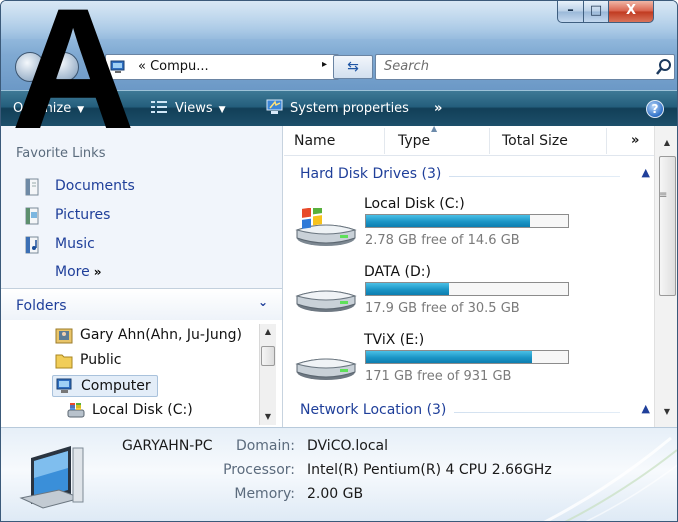  I want to click on close-button: X, so click(631, 12).